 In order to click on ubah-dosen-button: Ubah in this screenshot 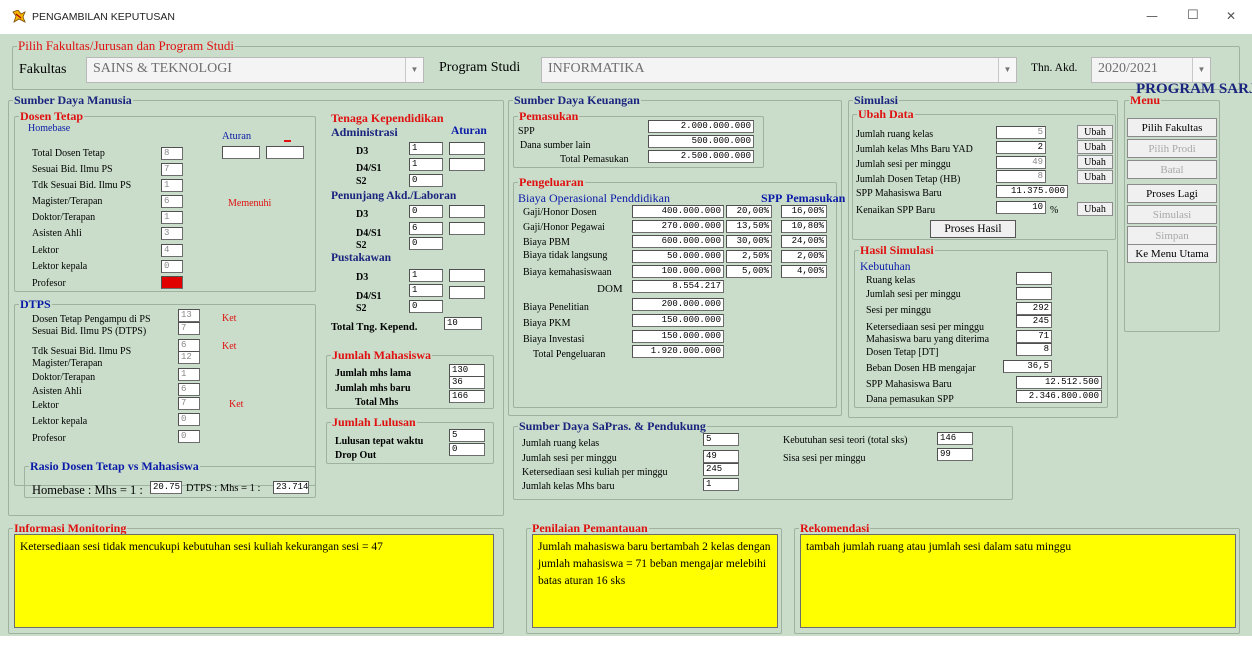, I will do `click(1095, 177)`.